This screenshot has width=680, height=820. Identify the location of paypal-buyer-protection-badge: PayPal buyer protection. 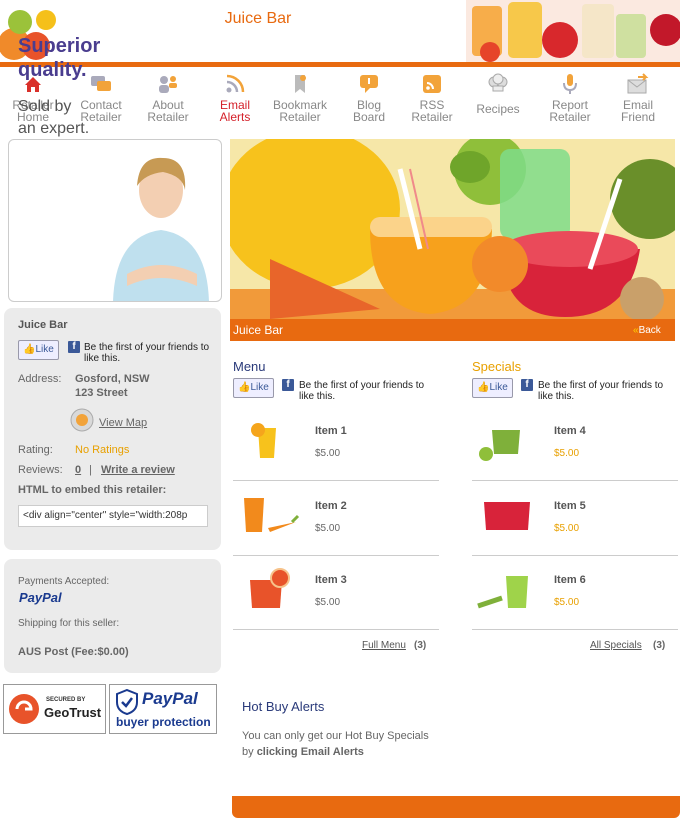
(163, 709).